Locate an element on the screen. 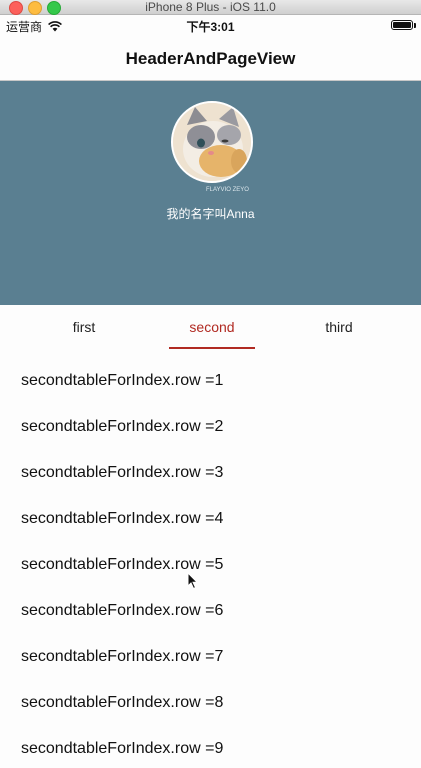 The image size is (421, 768). cat-photo-icon is located at coordinates (212, 142).